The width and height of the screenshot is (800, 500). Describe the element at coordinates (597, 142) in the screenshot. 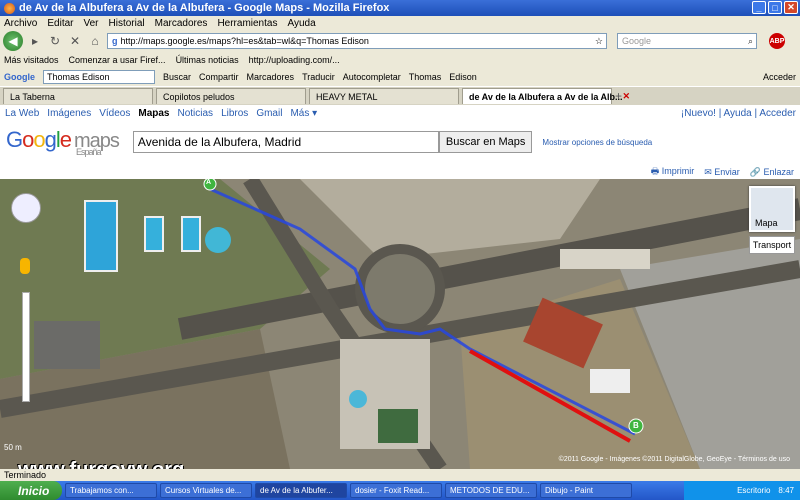

I see `search-options-link: Mostrar opciones de búsqueda` at that location.